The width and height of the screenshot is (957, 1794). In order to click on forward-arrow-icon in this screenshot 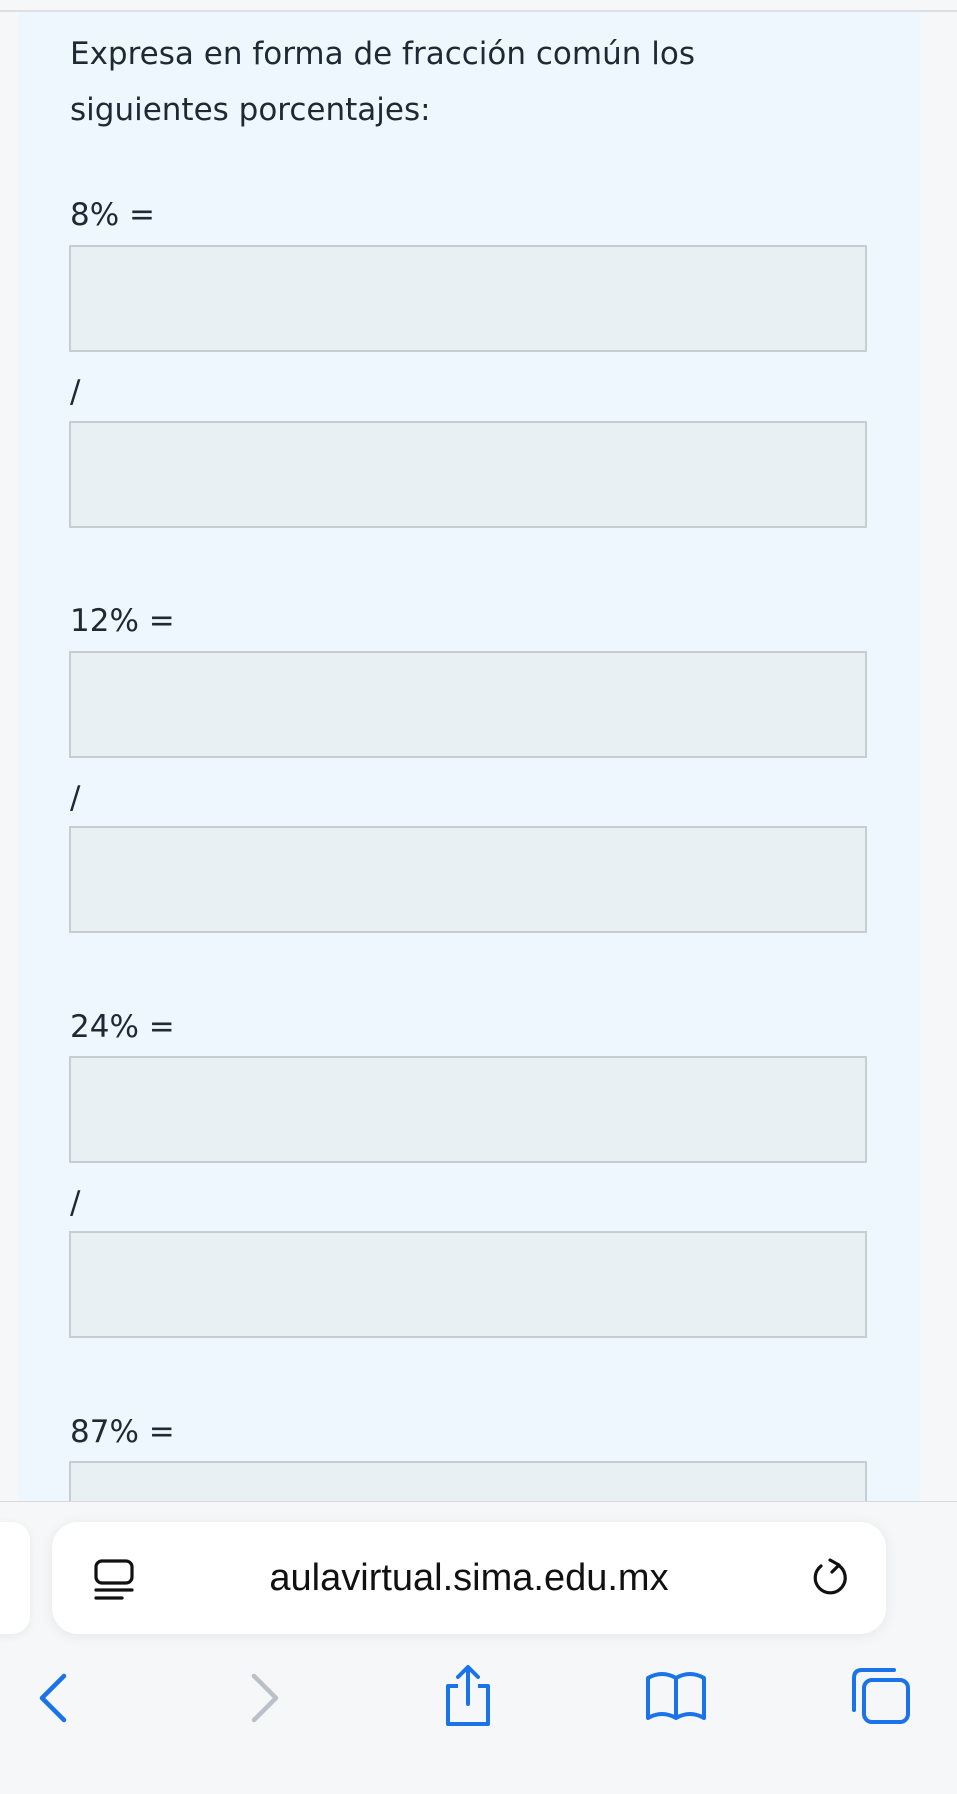, I will do `click(264, 1698)`.